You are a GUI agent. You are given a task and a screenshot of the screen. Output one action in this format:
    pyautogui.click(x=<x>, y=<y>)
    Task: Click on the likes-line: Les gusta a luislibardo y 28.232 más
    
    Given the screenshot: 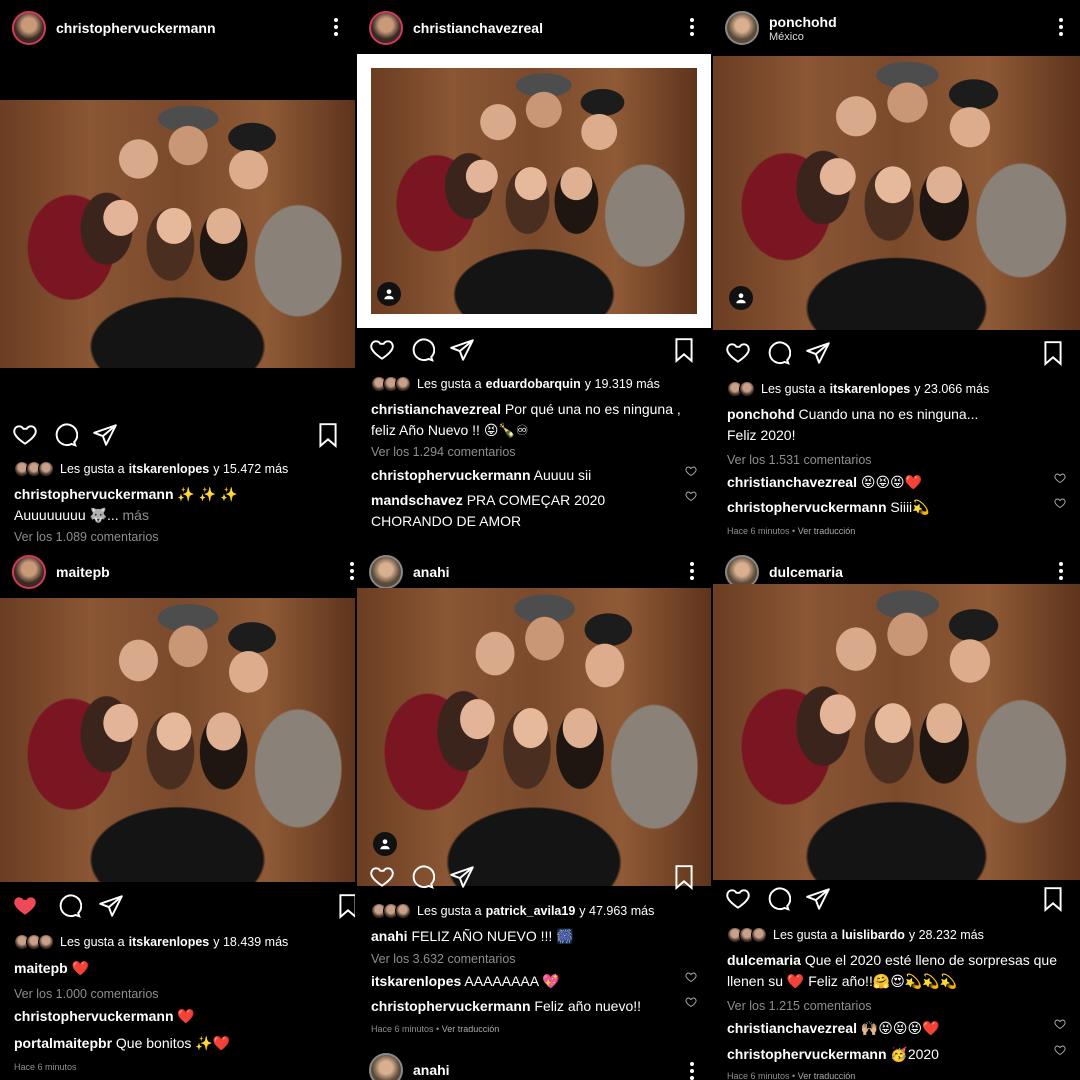 What is the action you would take?
    pyautogui.click(x=899, y=935)
    